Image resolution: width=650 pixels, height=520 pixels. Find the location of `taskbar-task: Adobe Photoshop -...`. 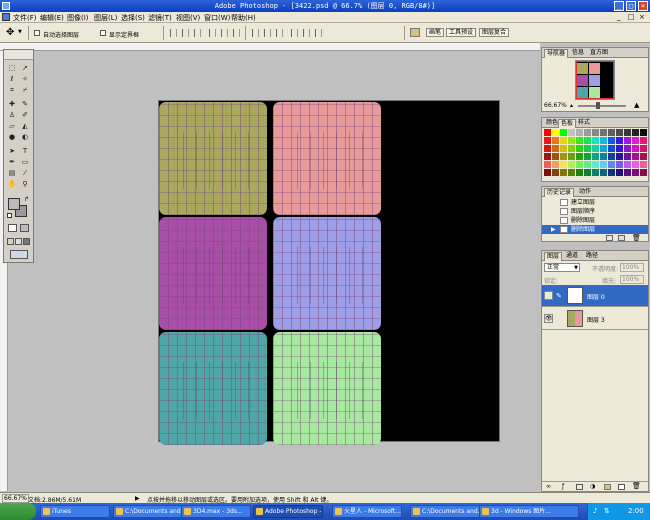

taskbar-task: Adobe Photoshop -... is located at coordinates (288, 511).